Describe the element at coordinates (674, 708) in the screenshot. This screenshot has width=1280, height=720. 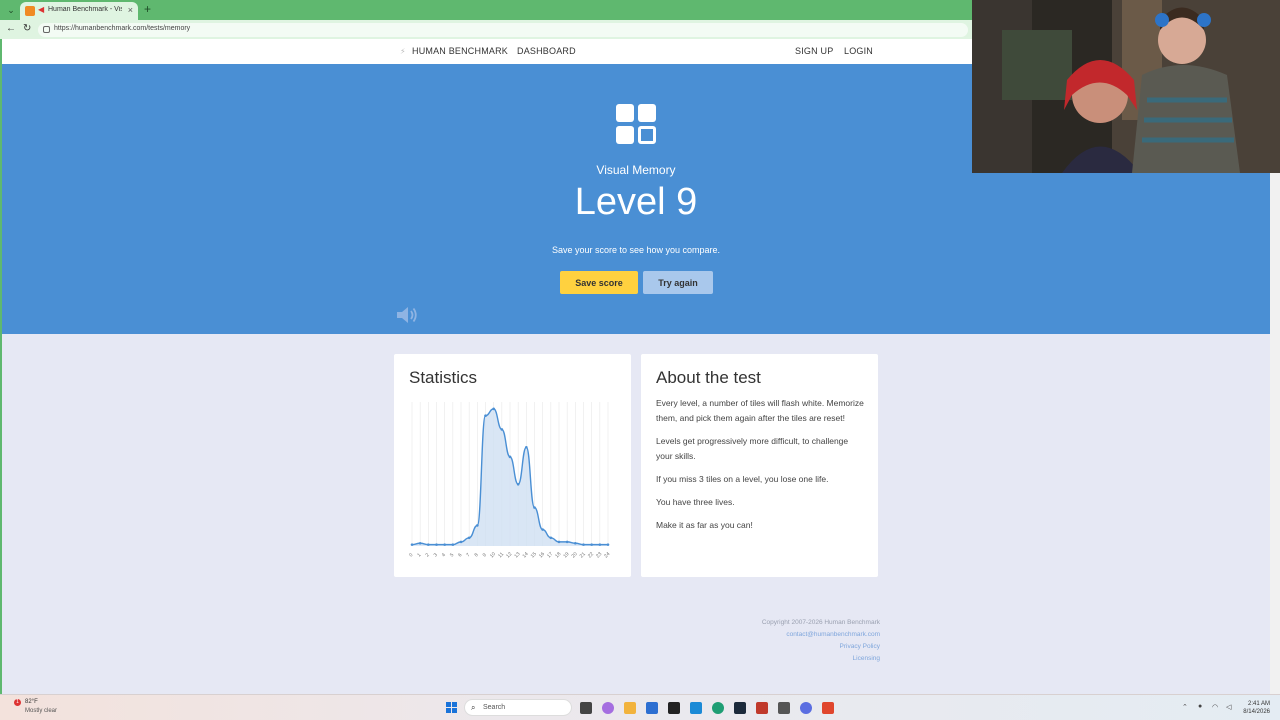
I see `dropbox-icon` at that location.